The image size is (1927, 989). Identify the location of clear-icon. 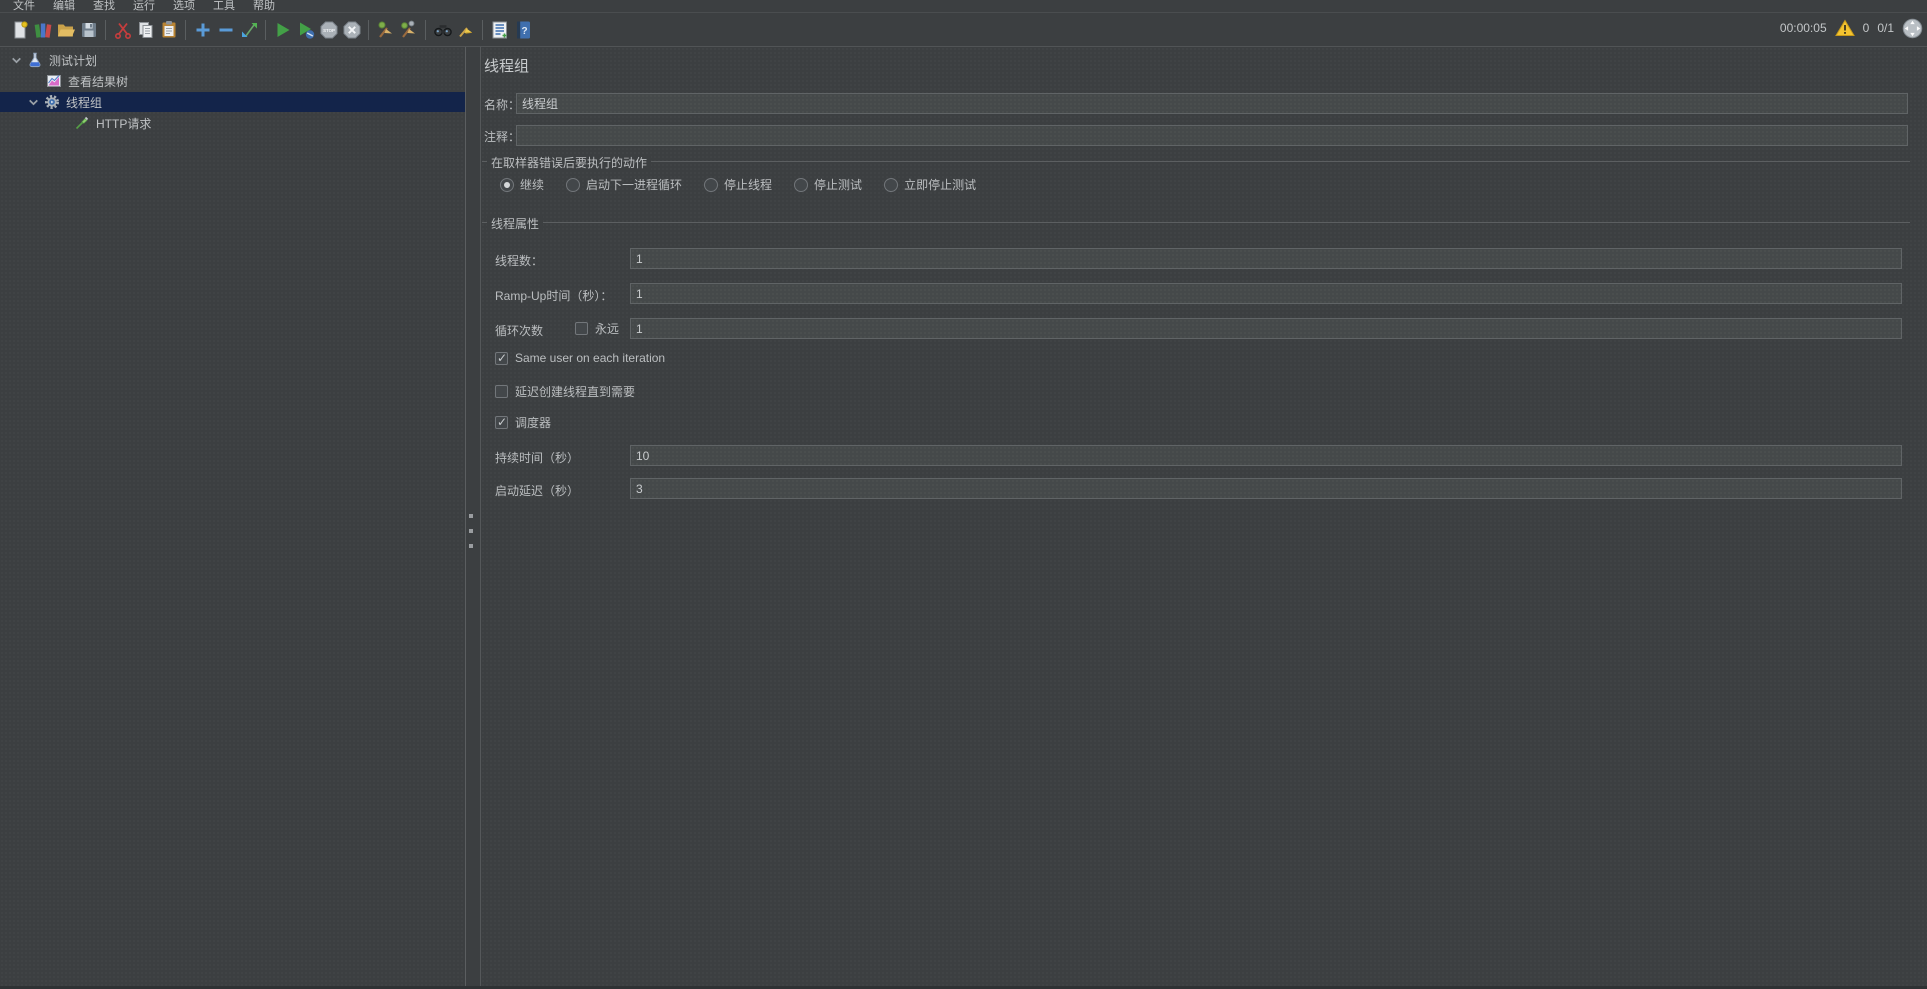
(385, 30).